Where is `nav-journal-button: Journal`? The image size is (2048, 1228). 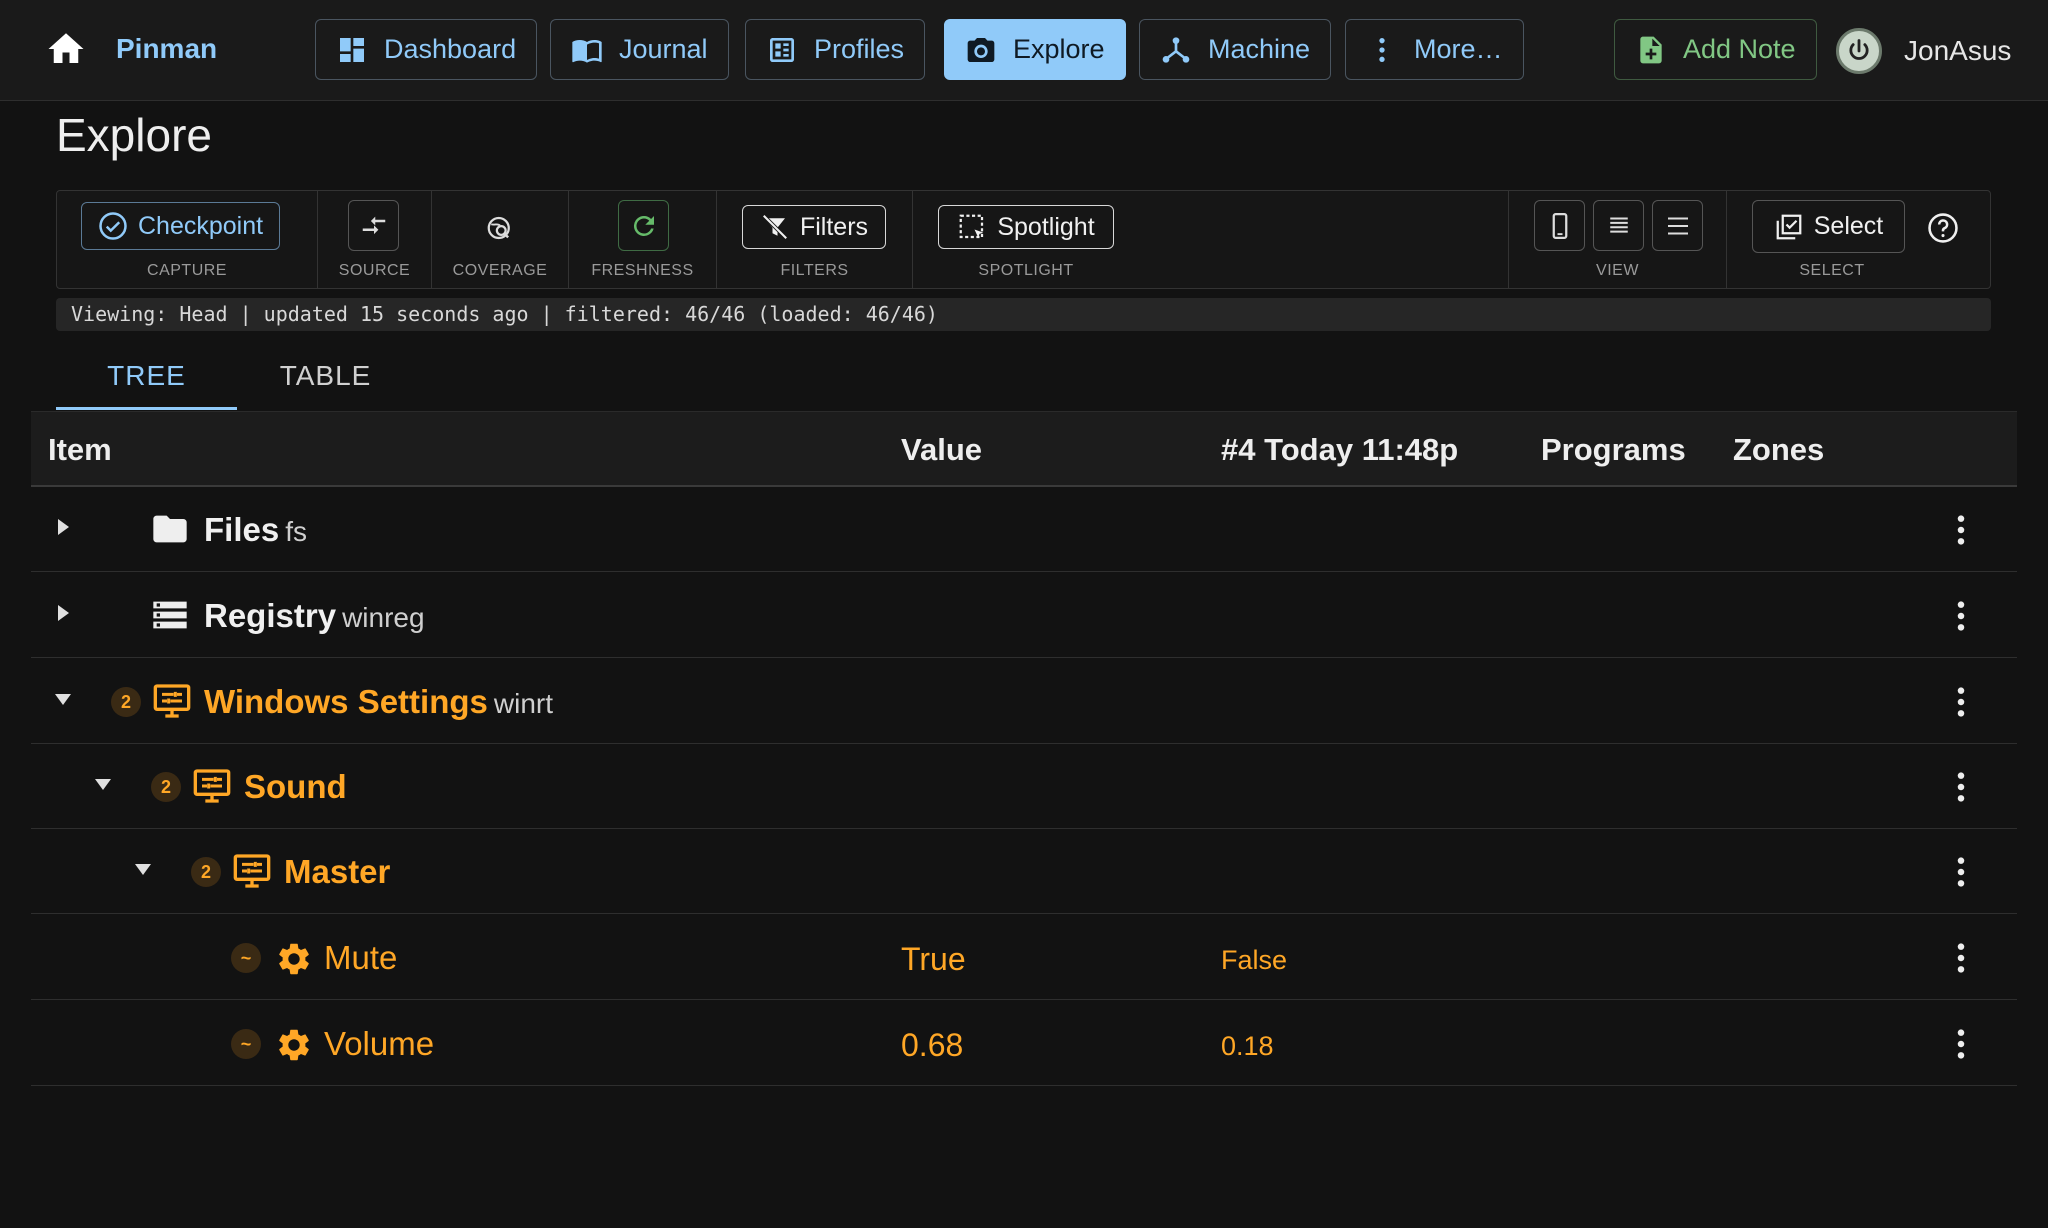
nav-journal-button: Journal is located at coordinates (639, 49).